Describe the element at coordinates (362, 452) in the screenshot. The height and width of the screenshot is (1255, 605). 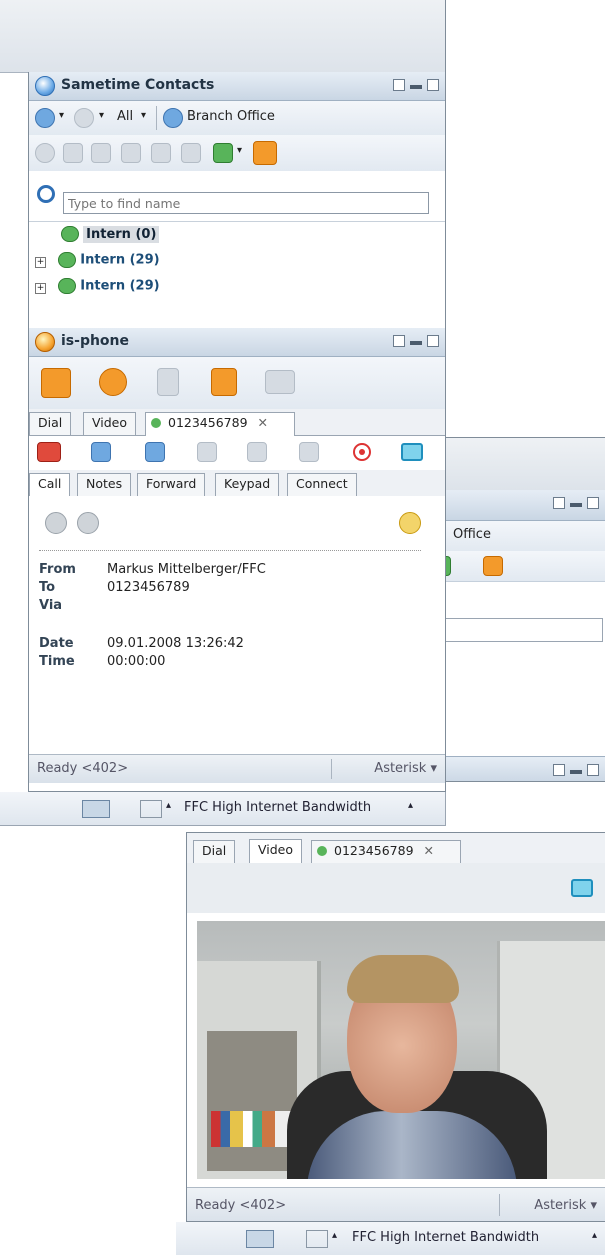
I see `record-icon` at that location.